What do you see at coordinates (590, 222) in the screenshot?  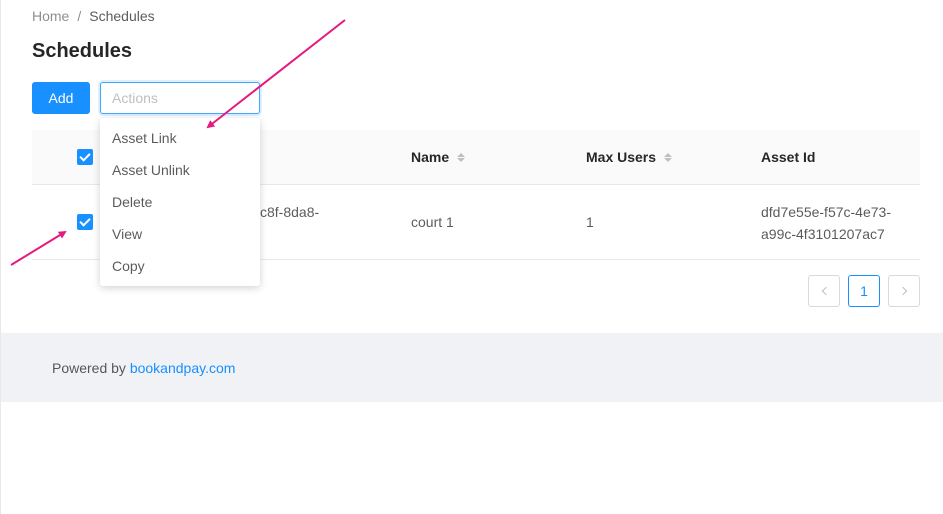 I see `row-max-users-cell: 1` at bounding box center [590, 222].